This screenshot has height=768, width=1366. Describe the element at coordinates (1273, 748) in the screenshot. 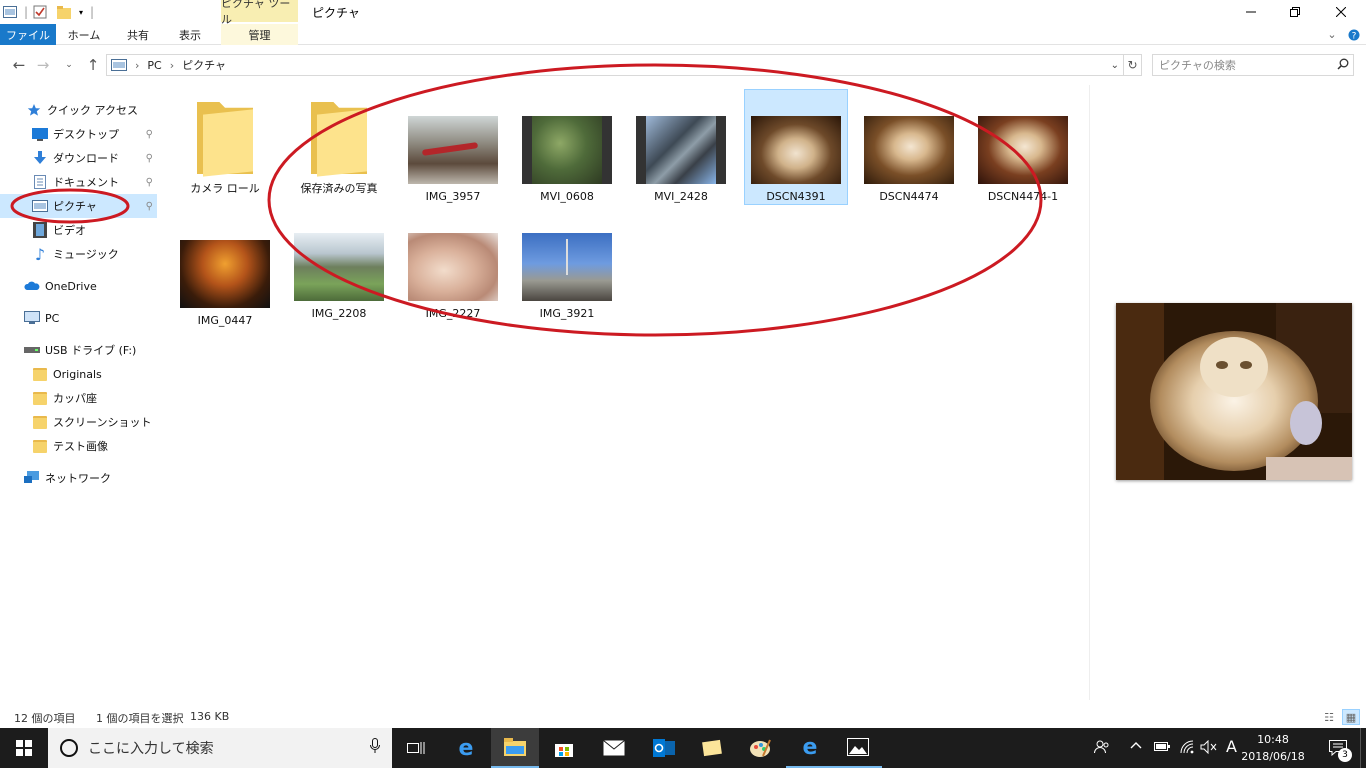

I see `clock: 10:48 2018/06/18` at that location.